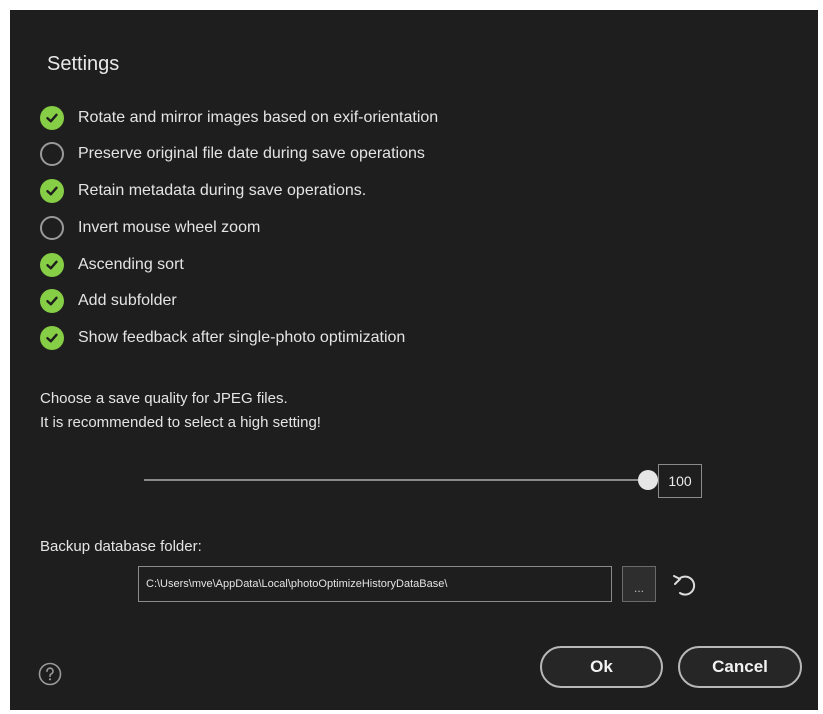 The width and height of the screenshot is (823, 714). What do you see at coordinates (131, 264) in the screenshot?
I see `option-label: Ascending sort` at bounding box center [131, 264].